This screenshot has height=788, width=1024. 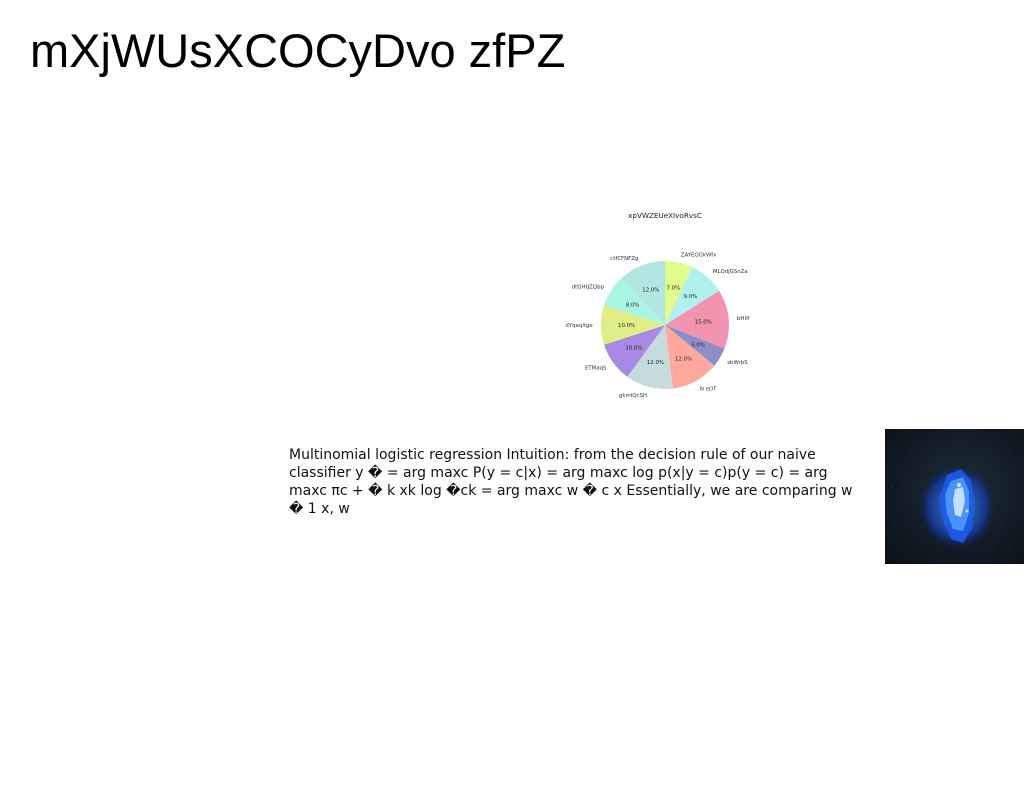 What do you see at coordinates (691, 297) in the screenshot?
I see `pie-percent-label: 9.0%` at bounding box center [691, 297].